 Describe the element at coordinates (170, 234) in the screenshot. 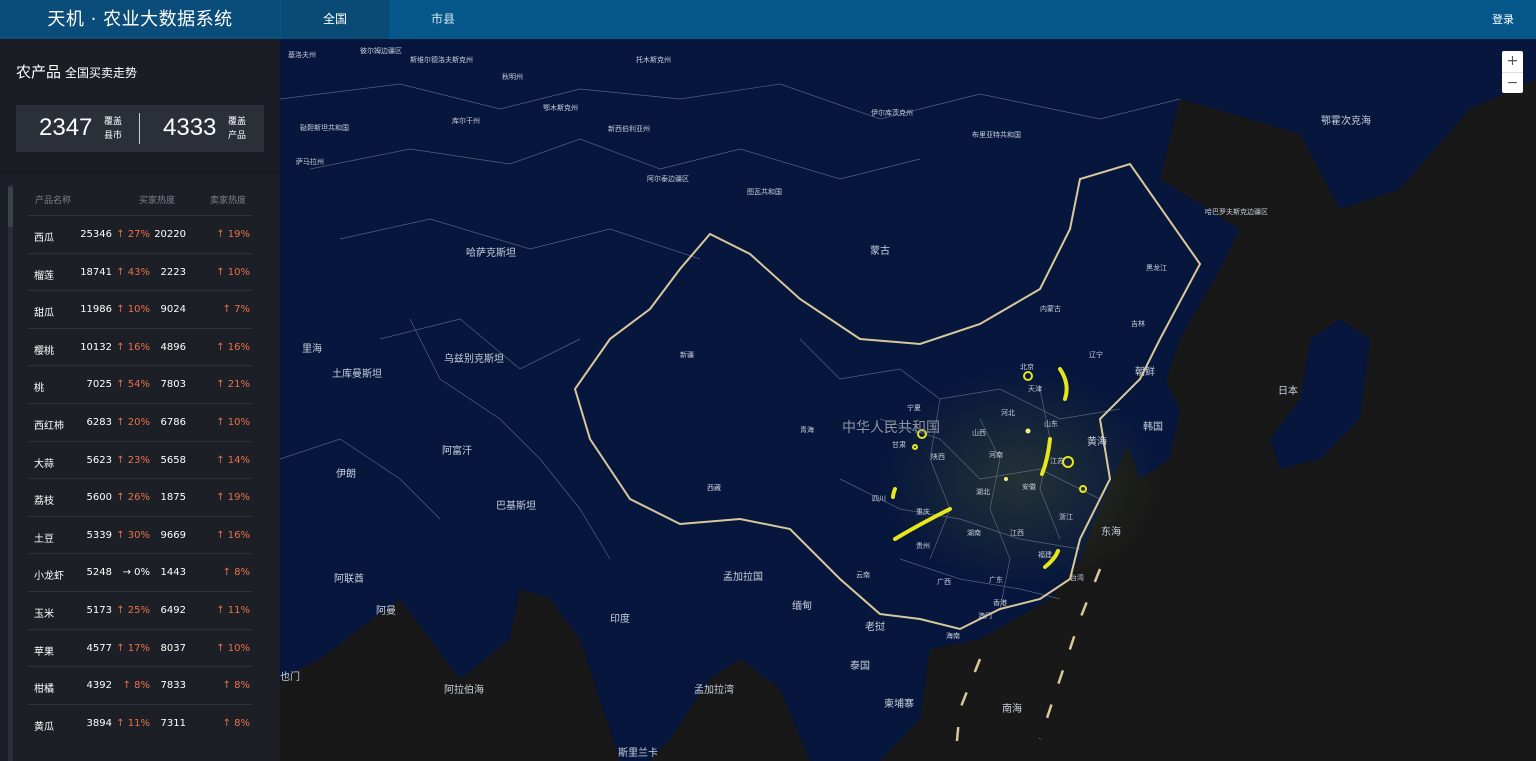

I see `seller-heat: 20220` at that location.